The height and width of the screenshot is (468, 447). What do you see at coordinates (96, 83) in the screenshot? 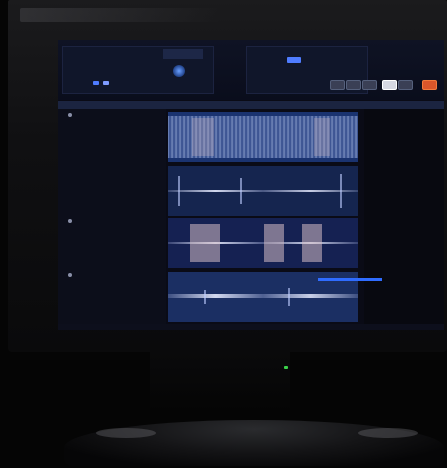
I see `play-button-icon` at bounding box center [96, 83].